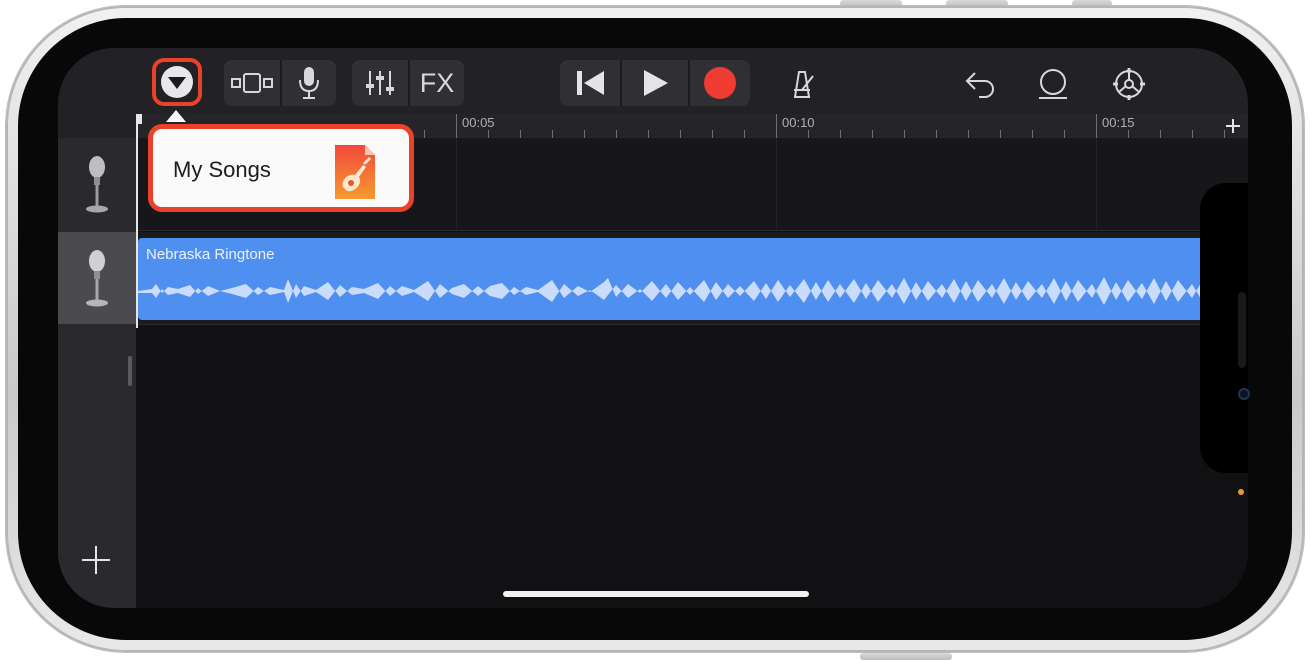 The image size is (1310, 660). Describe the element at coordinates (176, 116) in the screenshot. I see `popover-arrow` at that location.